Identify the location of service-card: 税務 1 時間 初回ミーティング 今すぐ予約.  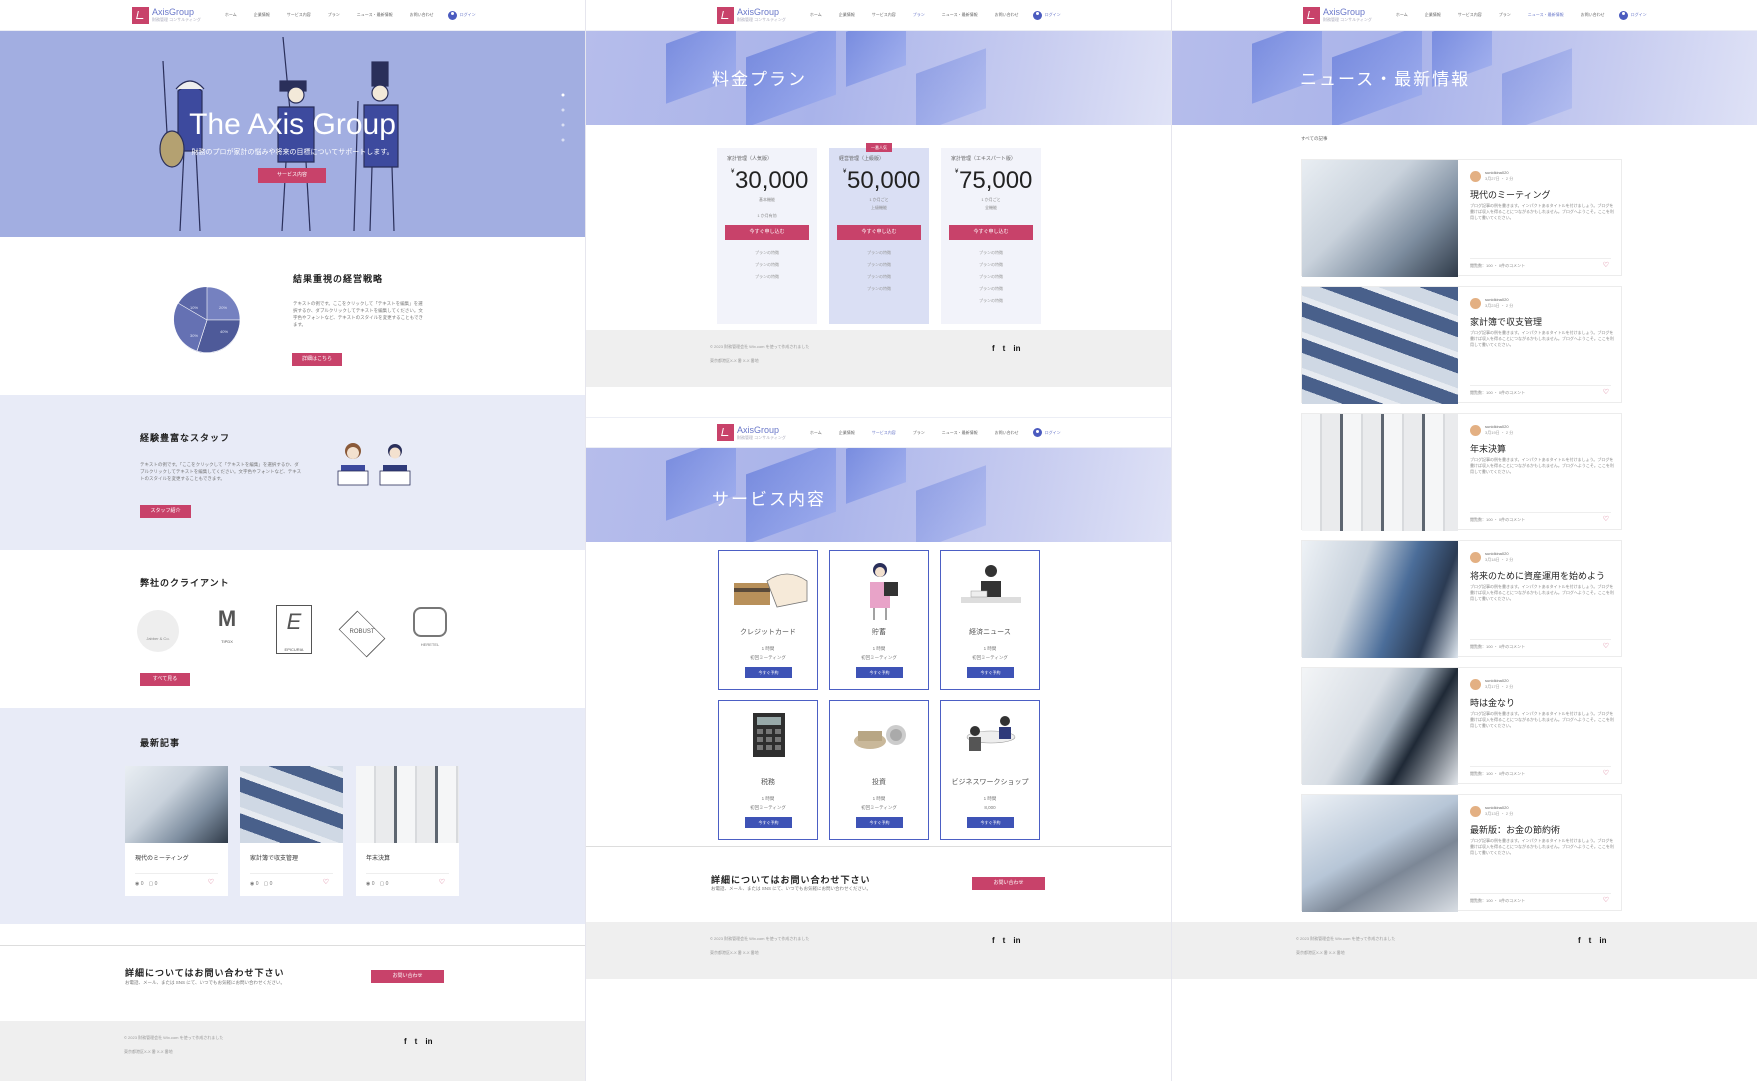
(768, 770).